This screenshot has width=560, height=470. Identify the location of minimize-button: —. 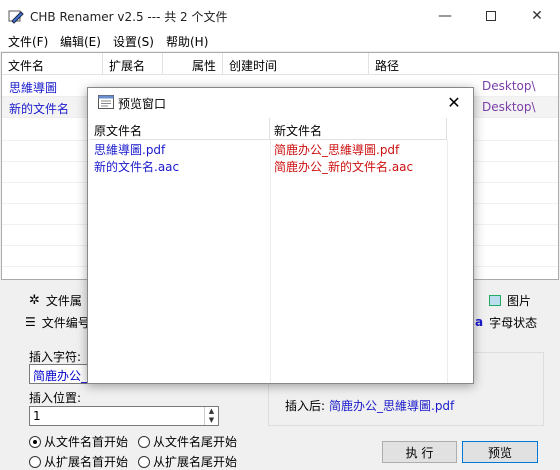
(445, 15).